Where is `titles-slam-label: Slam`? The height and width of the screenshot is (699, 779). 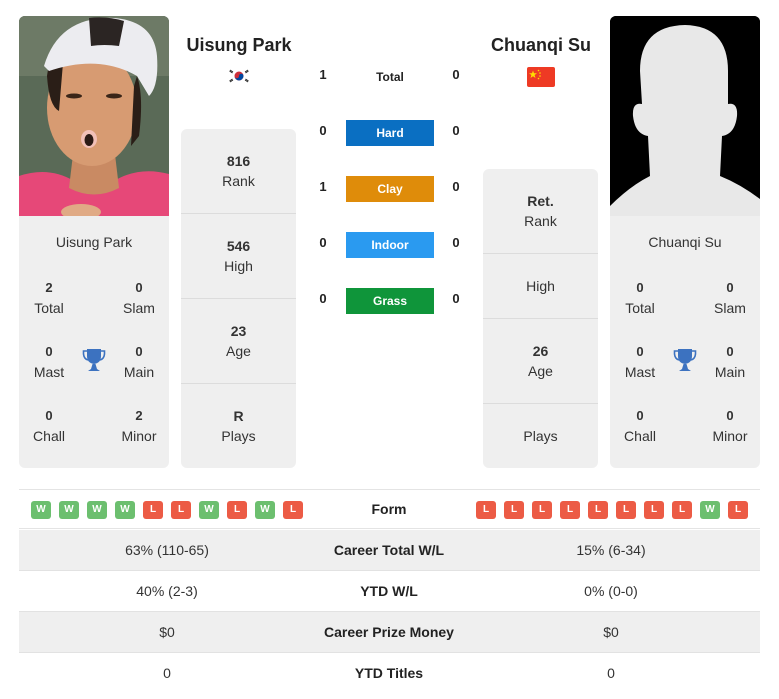 titles-slam-label: Slam is located at coordinates (730, 308).